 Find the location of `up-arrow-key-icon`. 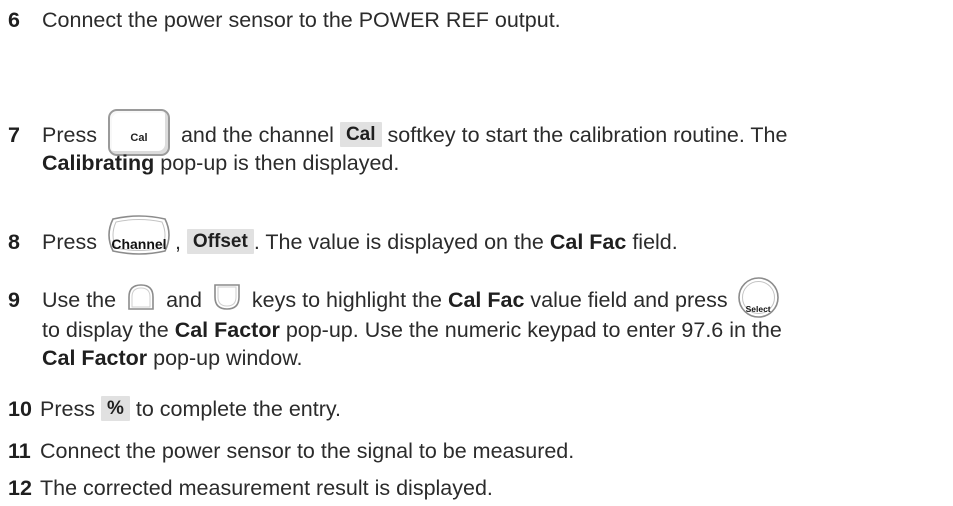

up-arrow-key-icon is located at coordinates (141, 297).